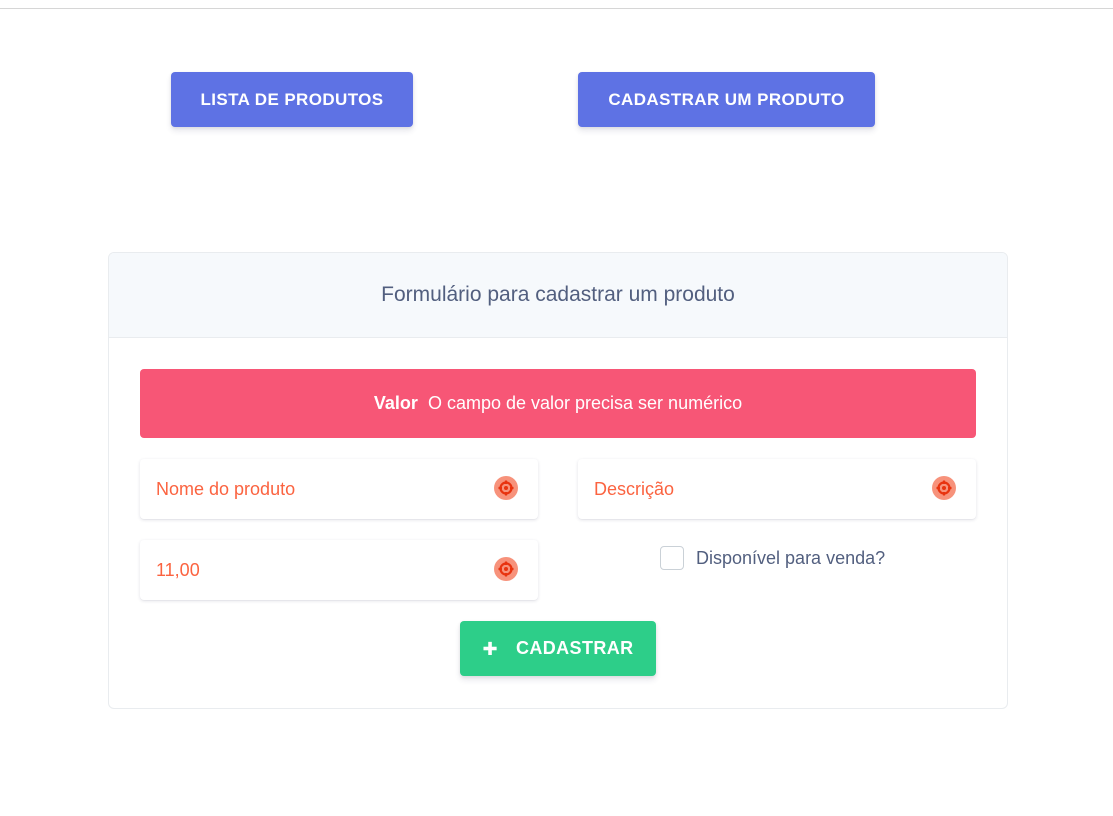 The width and height of the screenshot is (1113, 816). I want to click on alert-message: O campo de valor precisa ser numérico, so click(585, 403).